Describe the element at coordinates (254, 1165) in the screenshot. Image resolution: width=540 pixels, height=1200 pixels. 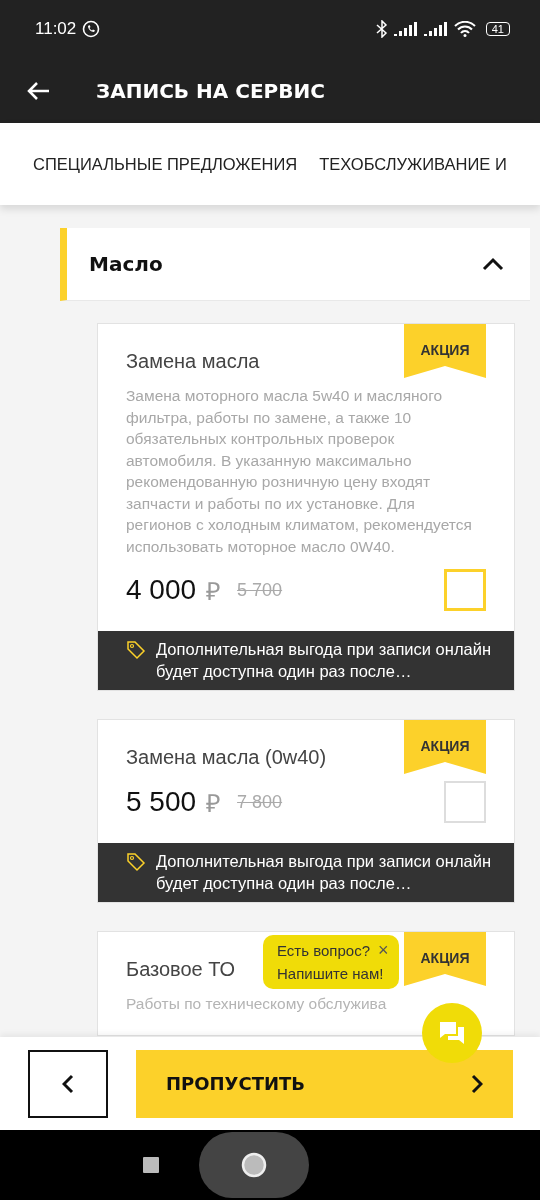
I see `home-icon` at that location.